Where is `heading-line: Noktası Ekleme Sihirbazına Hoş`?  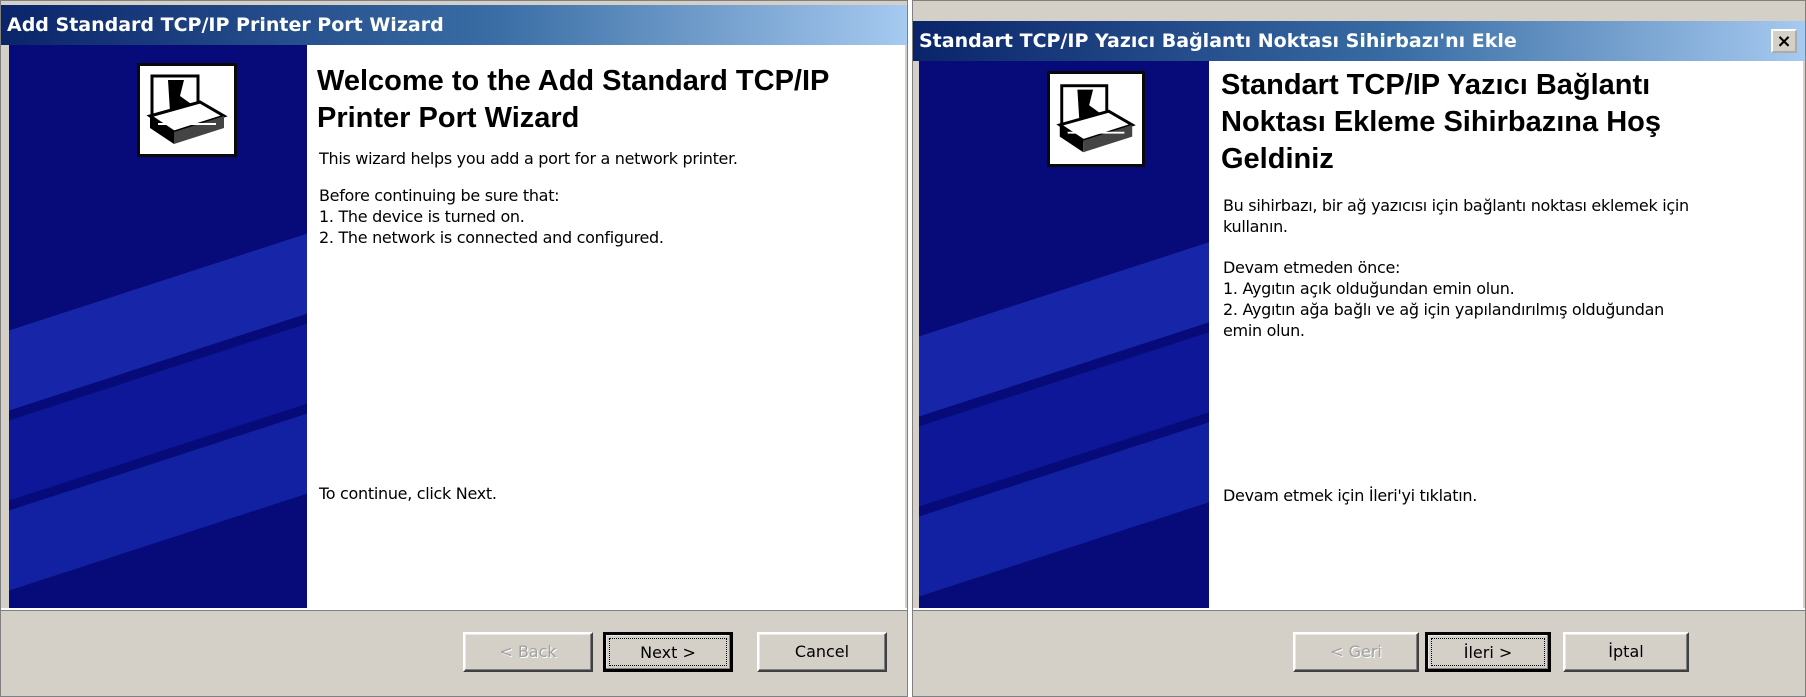 heading-line: Noktası Ekleme Sihirbazına Hoş is located at coordinates (1441, 122).